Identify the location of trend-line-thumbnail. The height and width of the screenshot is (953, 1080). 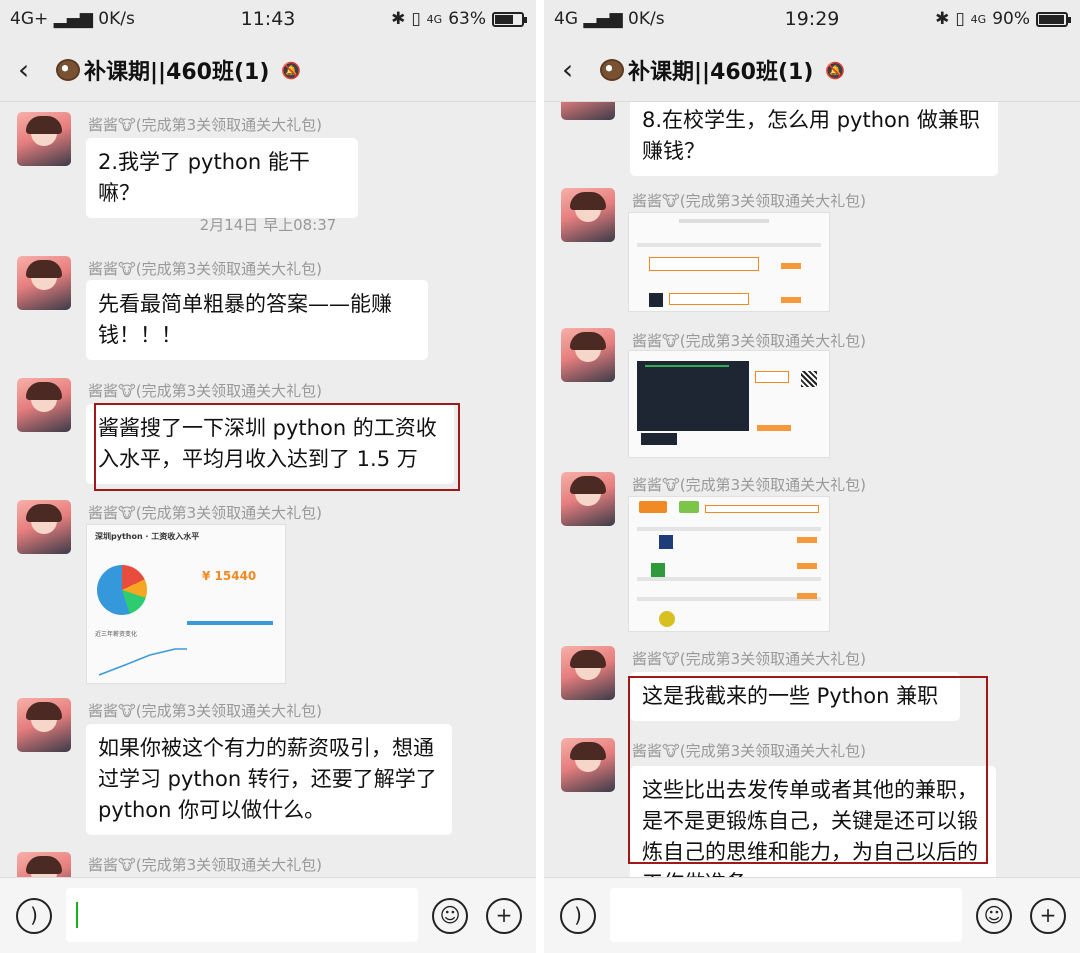
(142, 662).